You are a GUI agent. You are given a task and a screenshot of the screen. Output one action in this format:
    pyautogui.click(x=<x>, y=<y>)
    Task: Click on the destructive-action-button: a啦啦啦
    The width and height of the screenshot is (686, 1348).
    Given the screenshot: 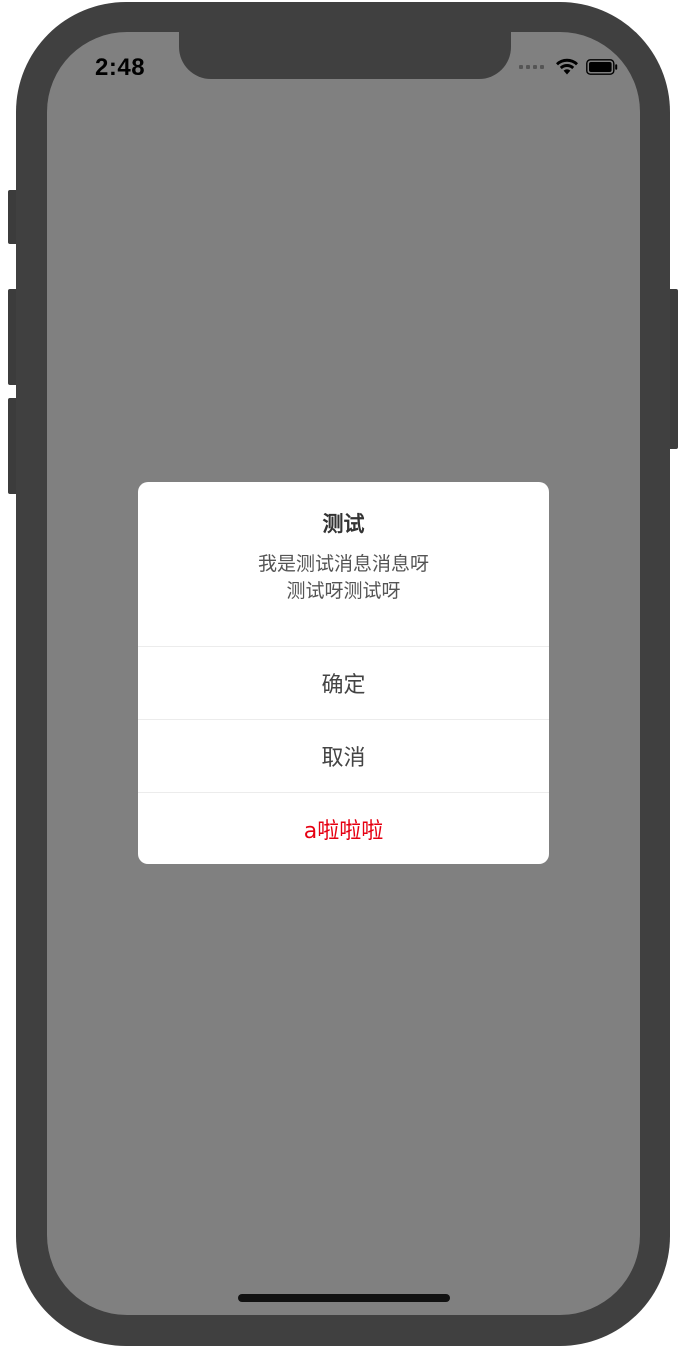 What is the action you would take?
    pyautogui.click(x=343, y=828)
    